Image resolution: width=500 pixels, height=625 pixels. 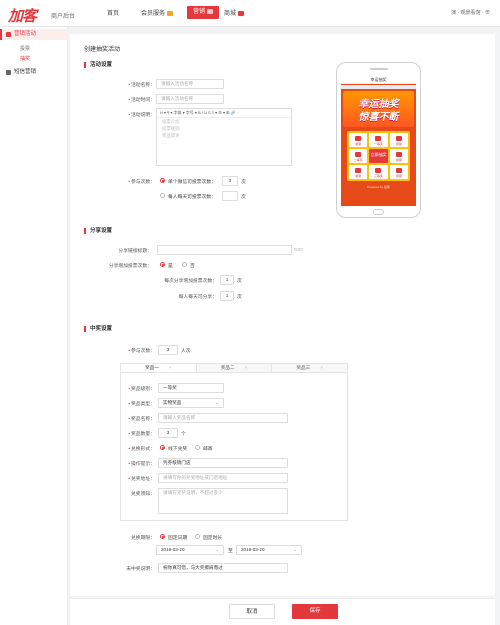 What do you see at coordinates (141, 434) in the screenshot?
I see `prize-qty-label: •奖品数量：` at bounding box center [141, 434].